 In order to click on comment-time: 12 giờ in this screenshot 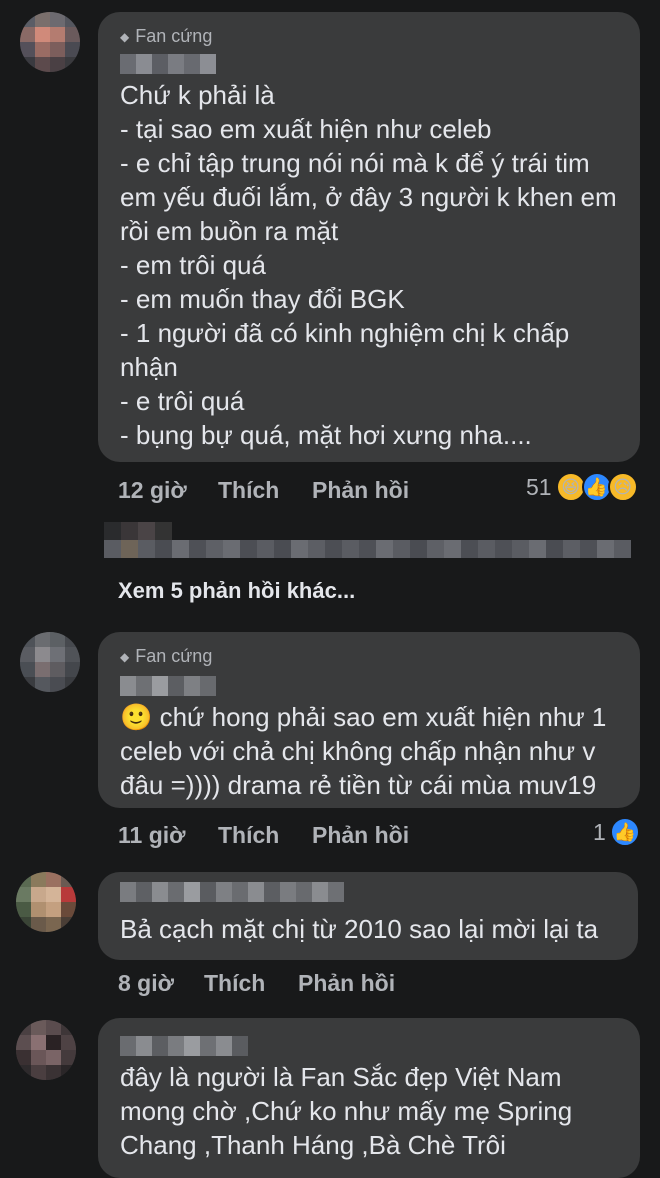, I will do `click(152, 490)`.